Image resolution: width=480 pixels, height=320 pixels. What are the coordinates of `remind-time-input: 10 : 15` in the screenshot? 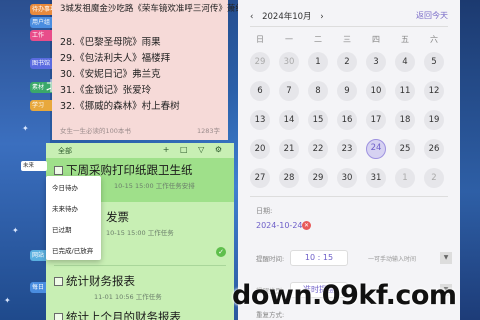 It's located at (319, 258).